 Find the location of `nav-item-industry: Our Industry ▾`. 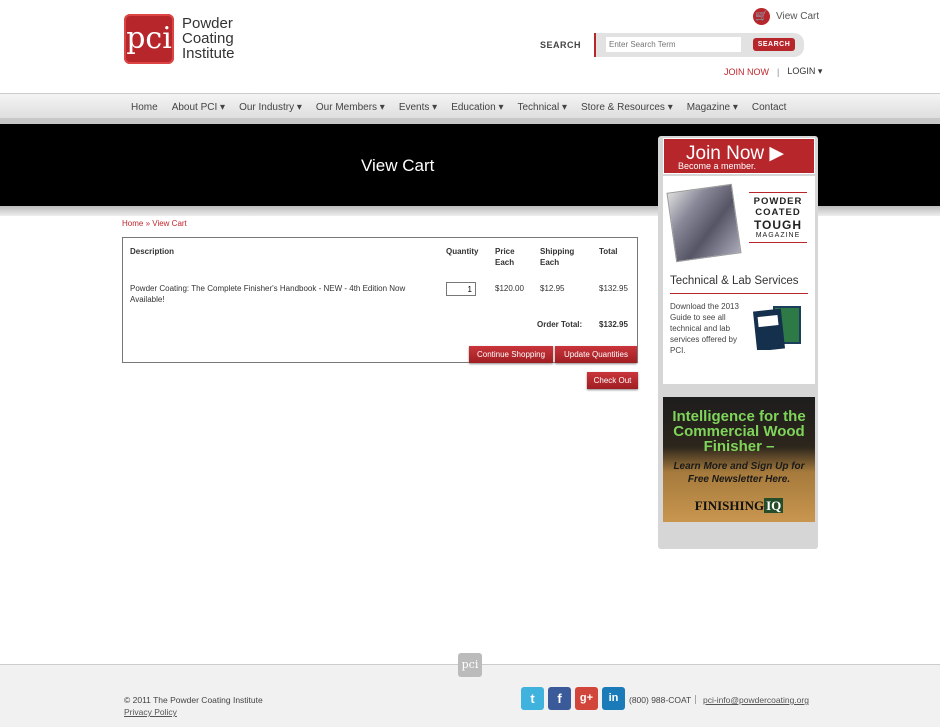

nav-item-industry: Our Industry ▾ is located at coordinates (270, 107).